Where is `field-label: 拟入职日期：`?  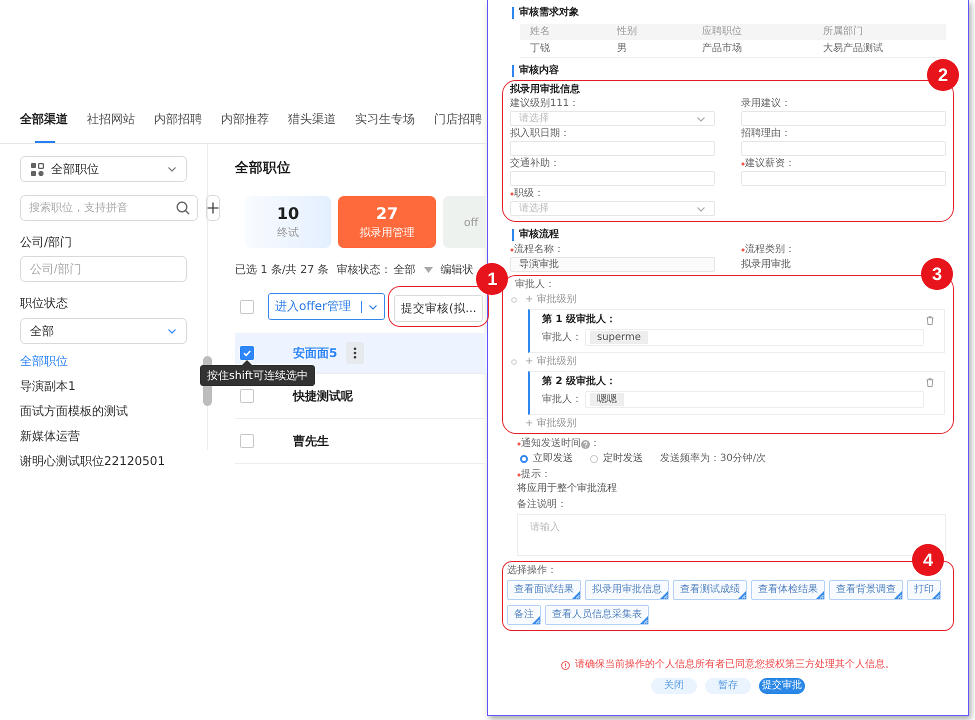 field-label: 拟入职日期： is located at coordinates (540, 134).